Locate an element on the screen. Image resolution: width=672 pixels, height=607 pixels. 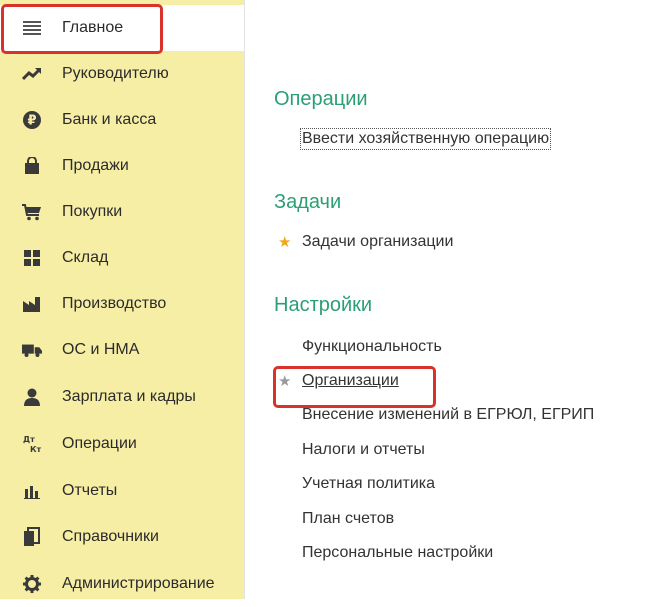
ruble-icon: ₽ is located at coordinates (32, 120).